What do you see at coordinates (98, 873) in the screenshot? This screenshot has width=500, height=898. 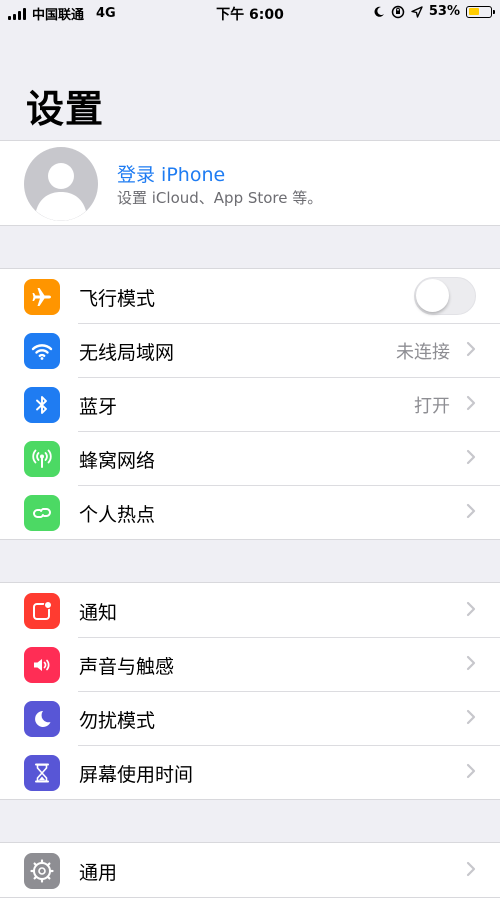 I see `row-label: 通用` at bounding box center [98, 873].